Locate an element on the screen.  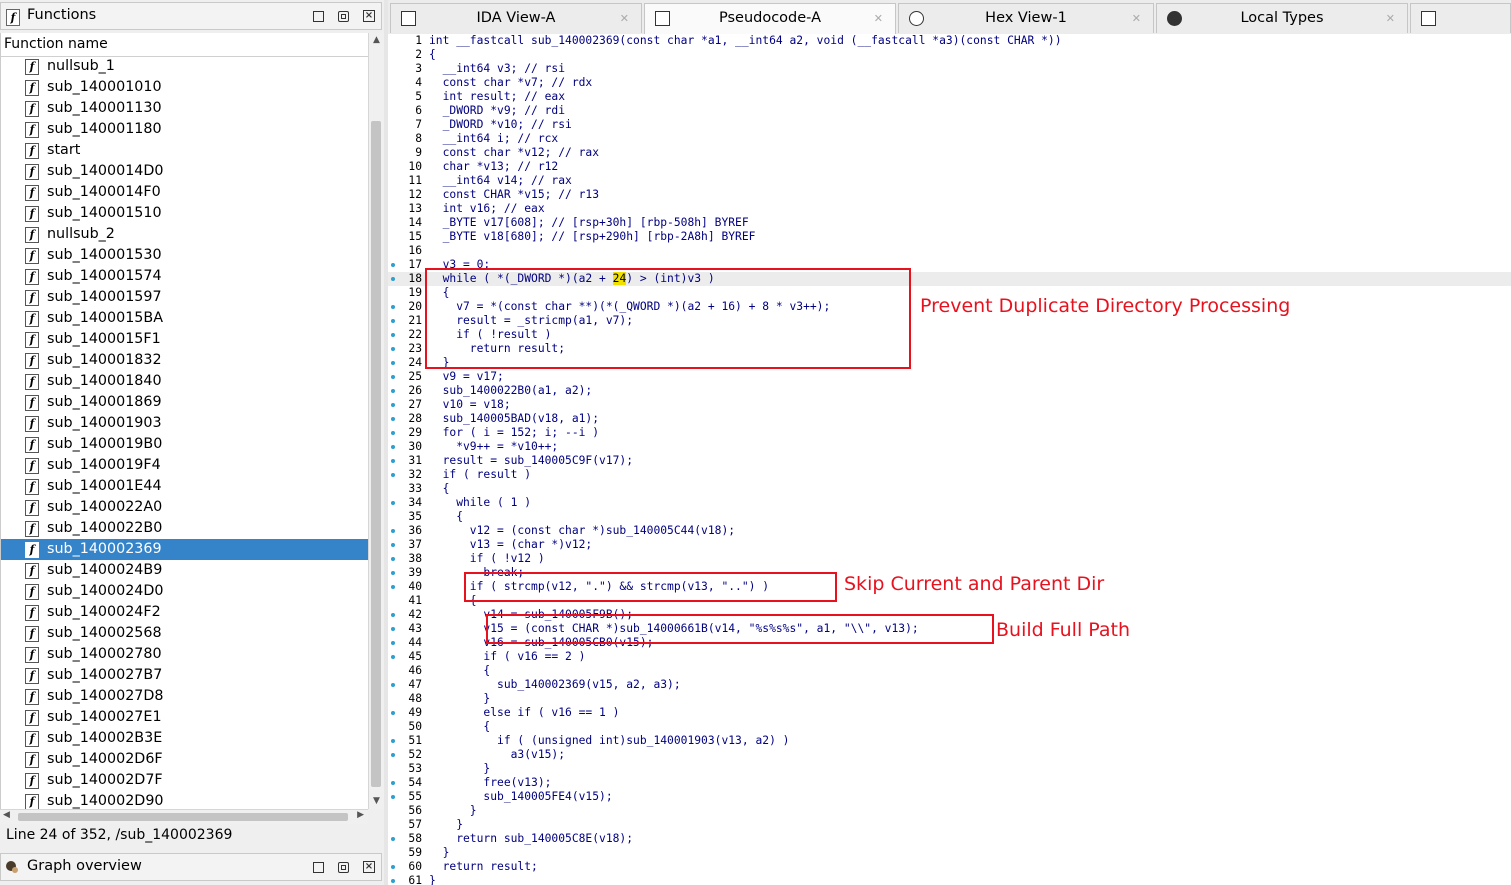
function-list-item: f sub_140001597 is located at coordinates (185, 297).